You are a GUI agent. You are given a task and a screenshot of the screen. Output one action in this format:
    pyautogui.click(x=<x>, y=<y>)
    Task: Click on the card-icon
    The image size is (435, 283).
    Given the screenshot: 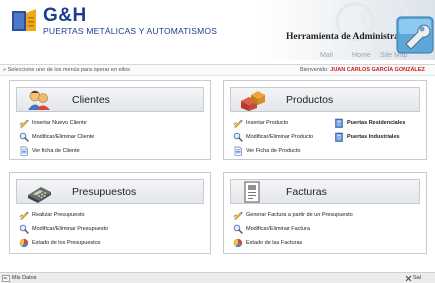 What is the action you would take?
    pyautogui.click(x=6, y=278)
    